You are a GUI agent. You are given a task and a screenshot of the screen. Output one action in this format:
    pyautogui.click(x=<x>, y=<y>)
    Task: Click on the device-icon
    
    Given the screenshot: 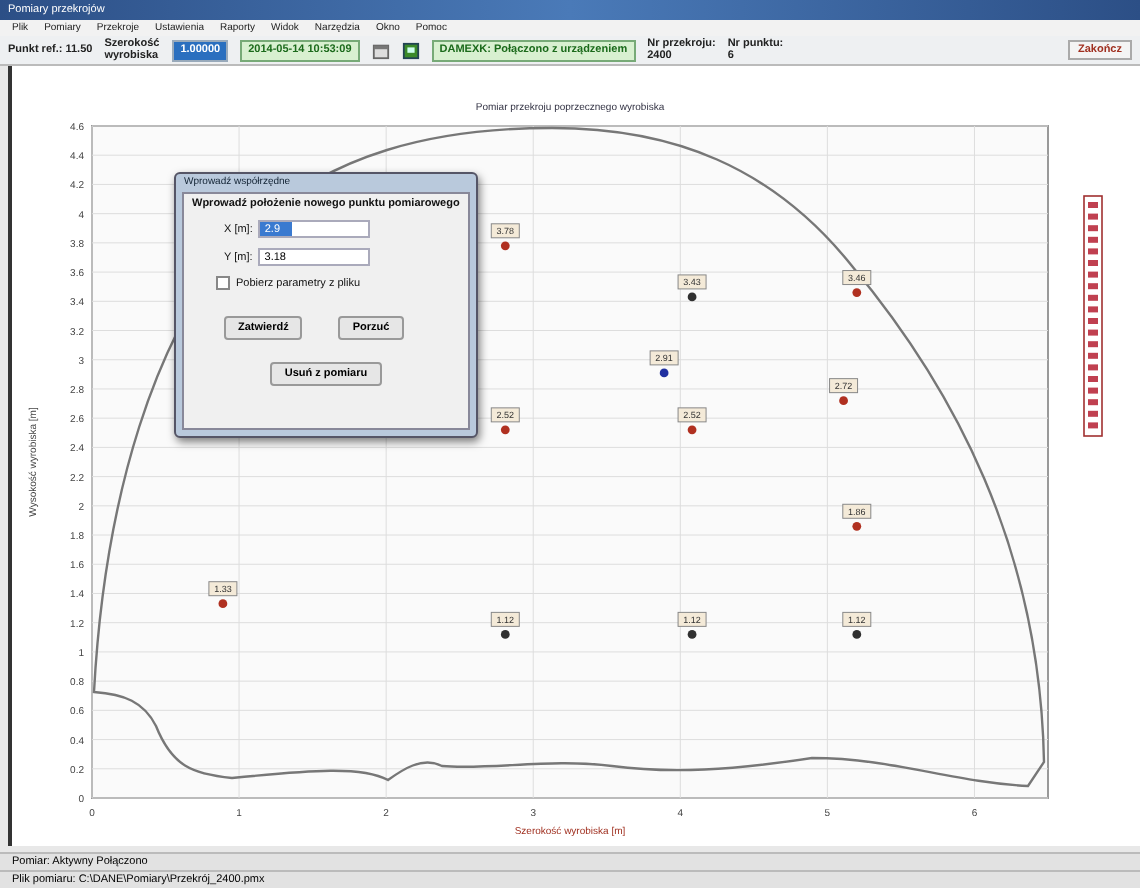 What is the action you would take?
    pyautogui.click(x=410, y=50)
    